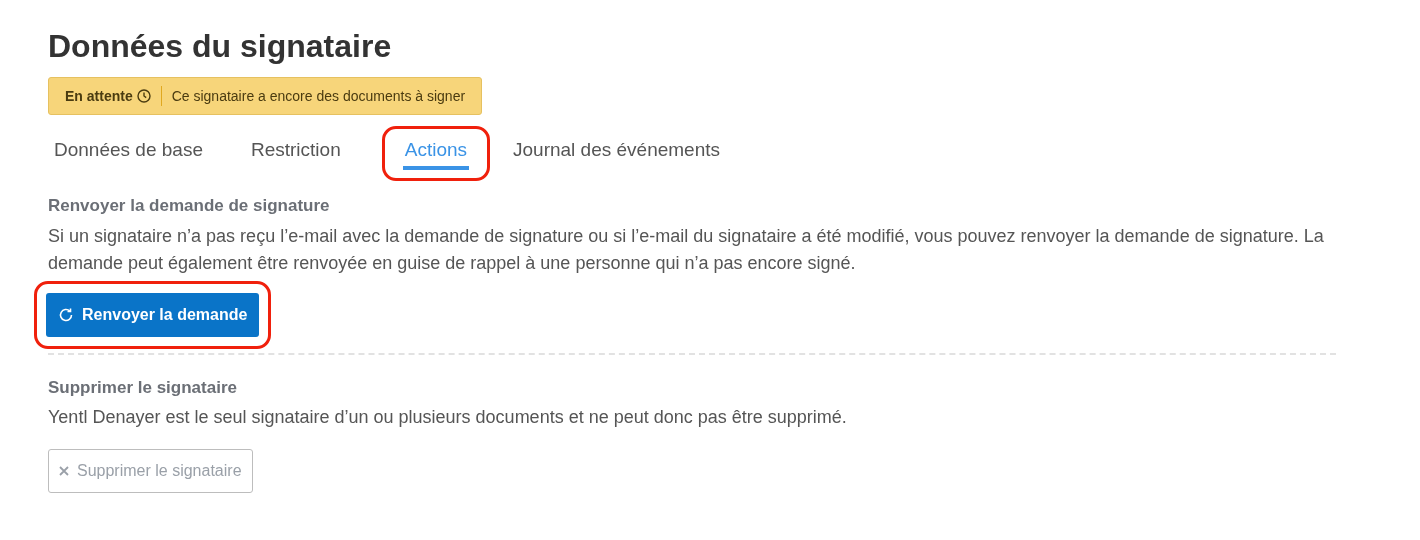 The height and width of the screenshot is (540, 1420). Describe the element at coordinates (220, 46) in the screenshot. I see `page-title: Données du signataire` at that location.